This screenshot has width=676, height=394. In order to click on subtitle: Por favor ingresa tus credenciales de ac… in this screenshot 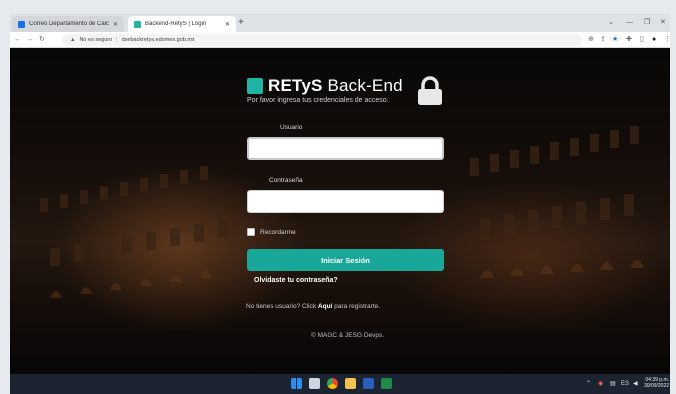, I will do `click(318, 100)`.